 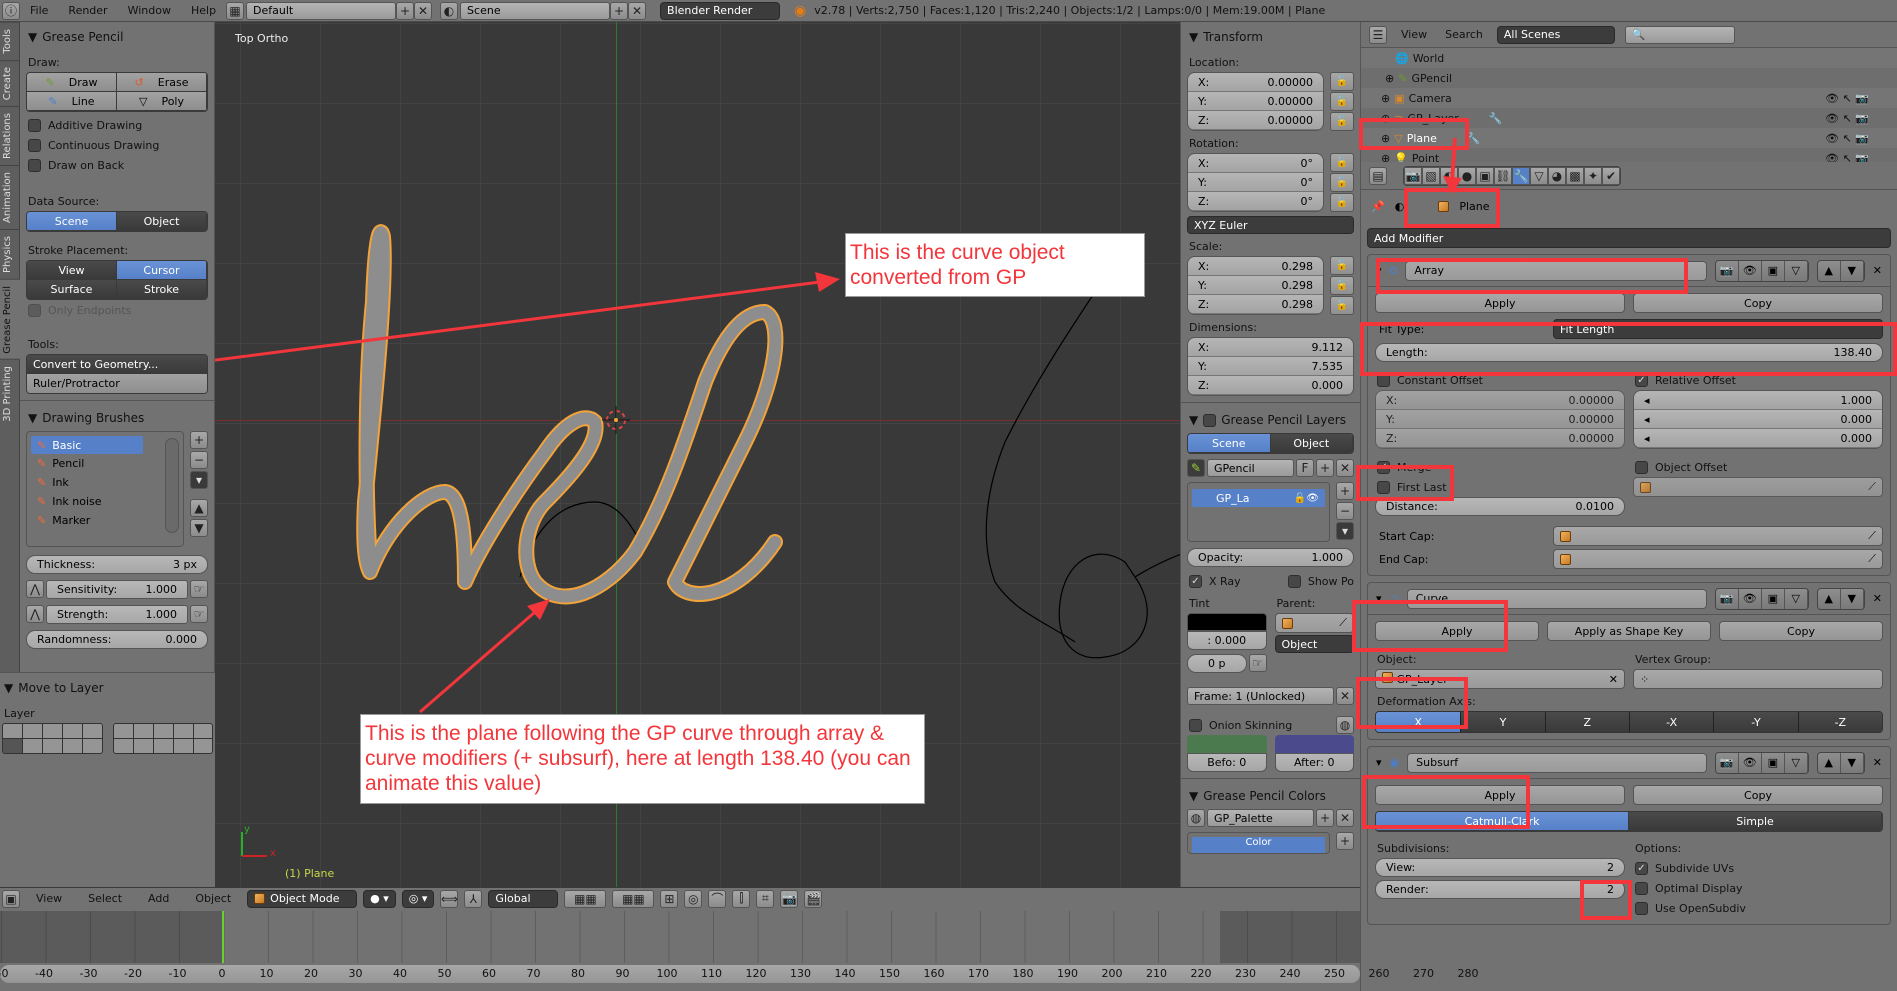 I want to click on unlink-palette-icon: ✕, so click(x=1345, y=818).